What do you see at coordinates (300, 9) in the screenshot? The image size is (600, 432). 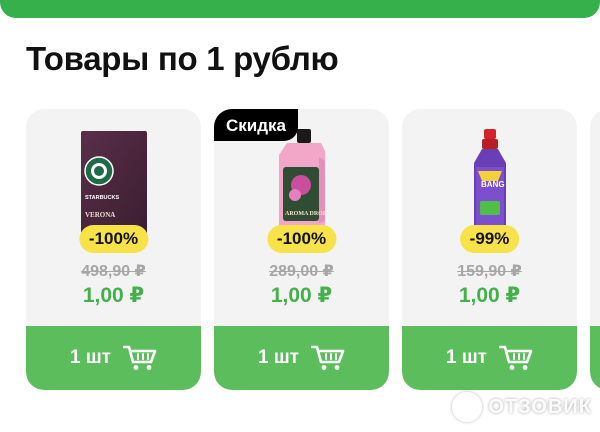 I see `top-header-bar` at bounding box center [300, 9].